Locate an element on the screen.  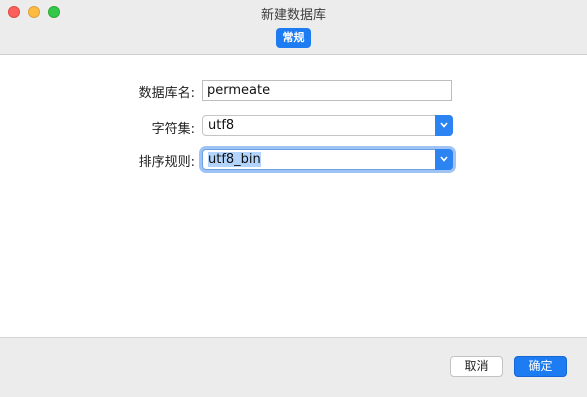
collation-selected-text: utf8_bin is located at coordinates (234, 159).